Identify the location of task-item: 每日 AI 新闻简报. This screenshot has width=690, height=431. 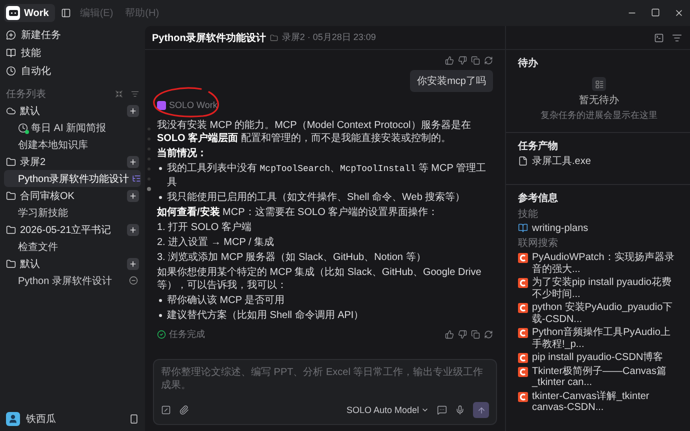
(72, 127).